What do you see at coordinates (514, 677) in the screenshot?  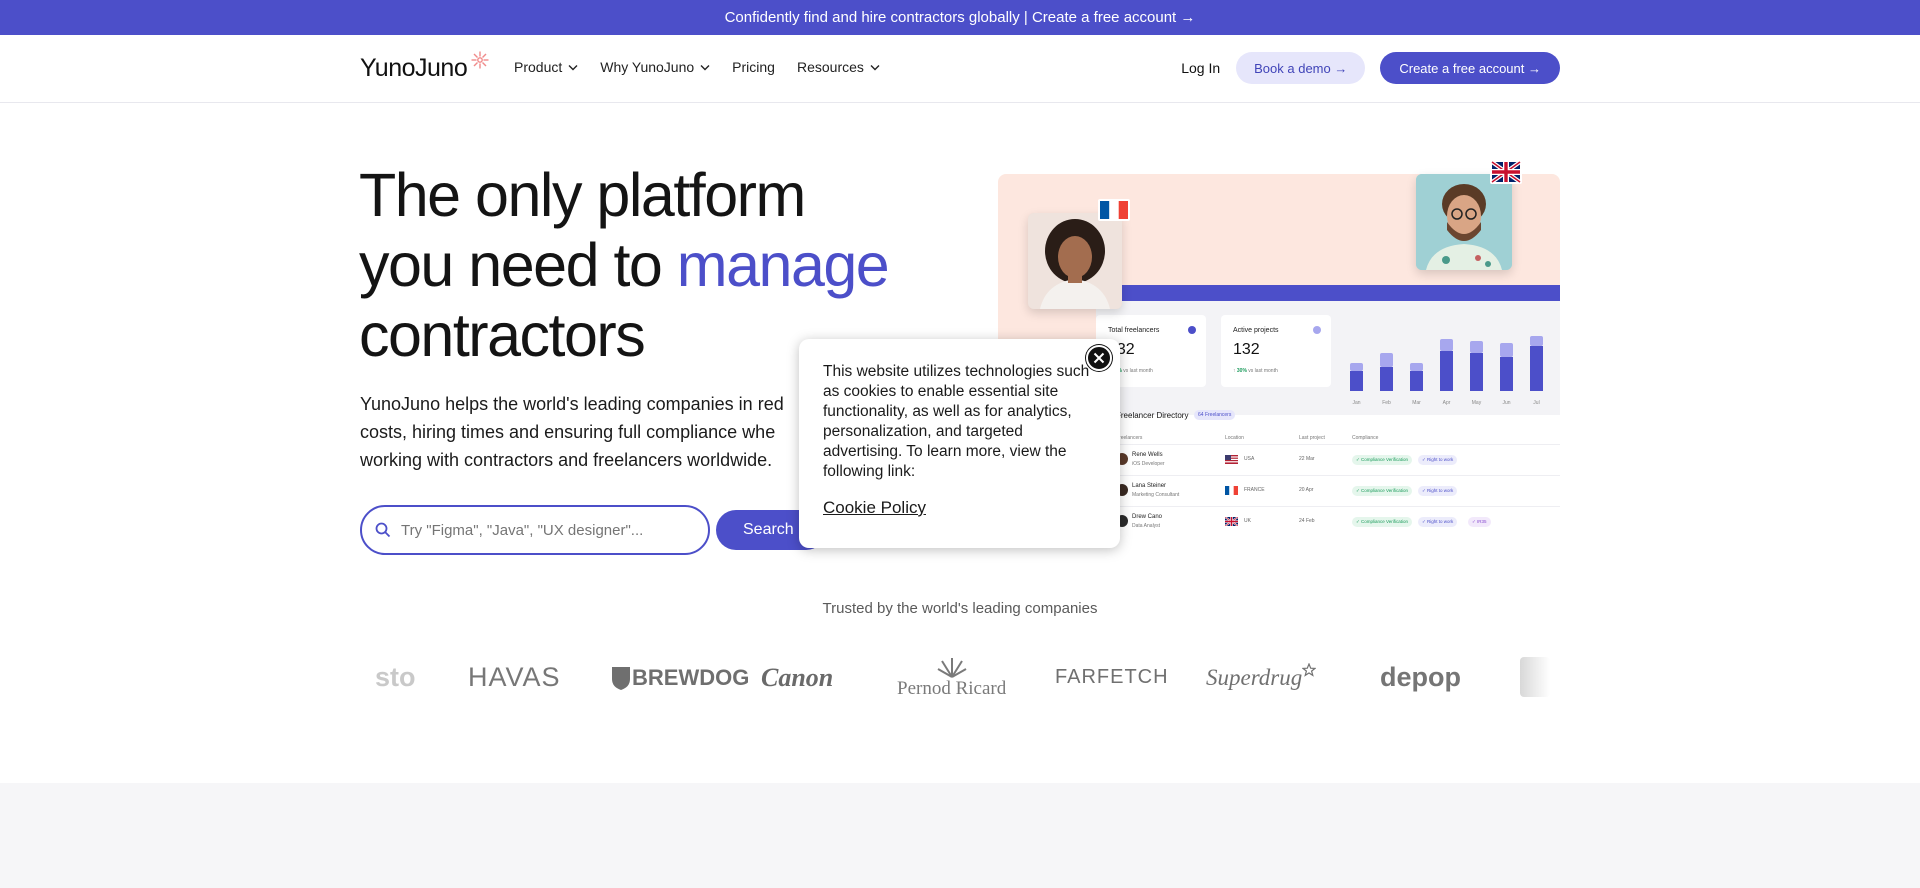 I see `client-logo-havas: HAVAS` at bounding box center [514, 677].